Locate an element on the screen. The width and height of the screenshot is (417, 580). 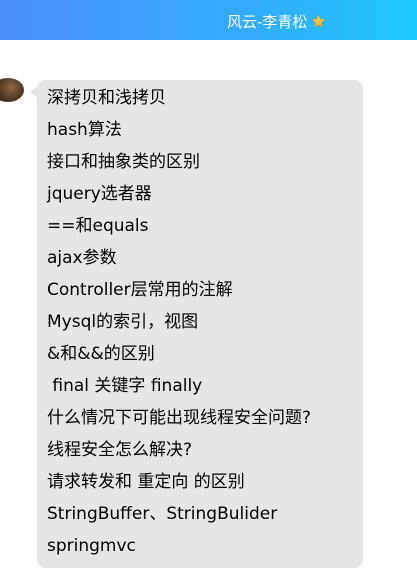
message-line: 什么情况下可能出现线程安全问题? is located at coordinates (179, 418).